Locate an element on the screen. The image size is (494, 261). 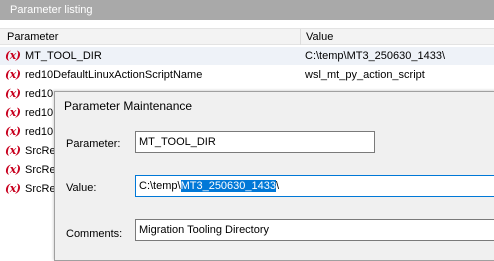
parameter-value: wsl_mt_py_action_script is located at coordinates (365, 75).